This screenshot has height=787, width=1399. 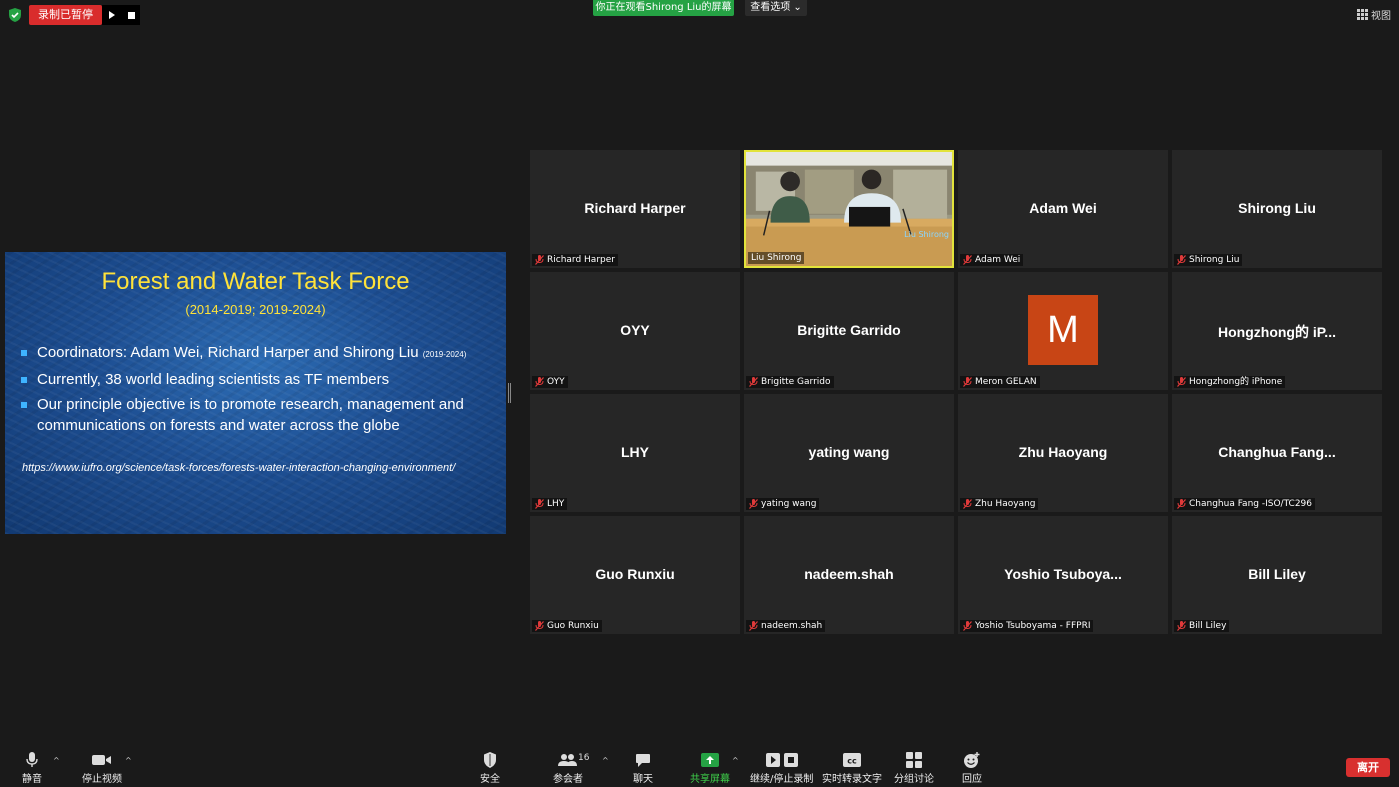 I want to click on video-options-caret-icon: ^, so click(x=128, y=760).